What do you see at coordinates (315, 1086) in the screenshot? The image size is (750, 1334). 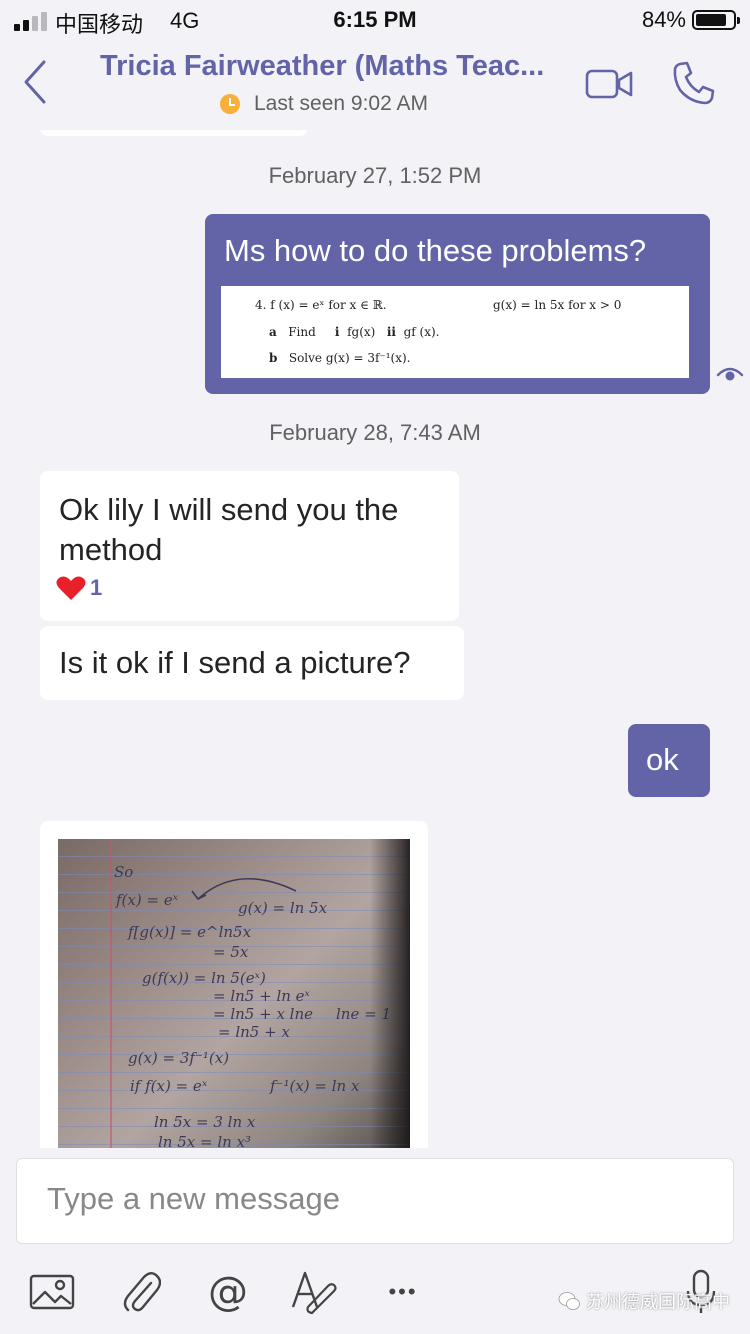 I see `handwriting-line: f⁻¹(x) = ln x` at bounding box center [315, 1086].